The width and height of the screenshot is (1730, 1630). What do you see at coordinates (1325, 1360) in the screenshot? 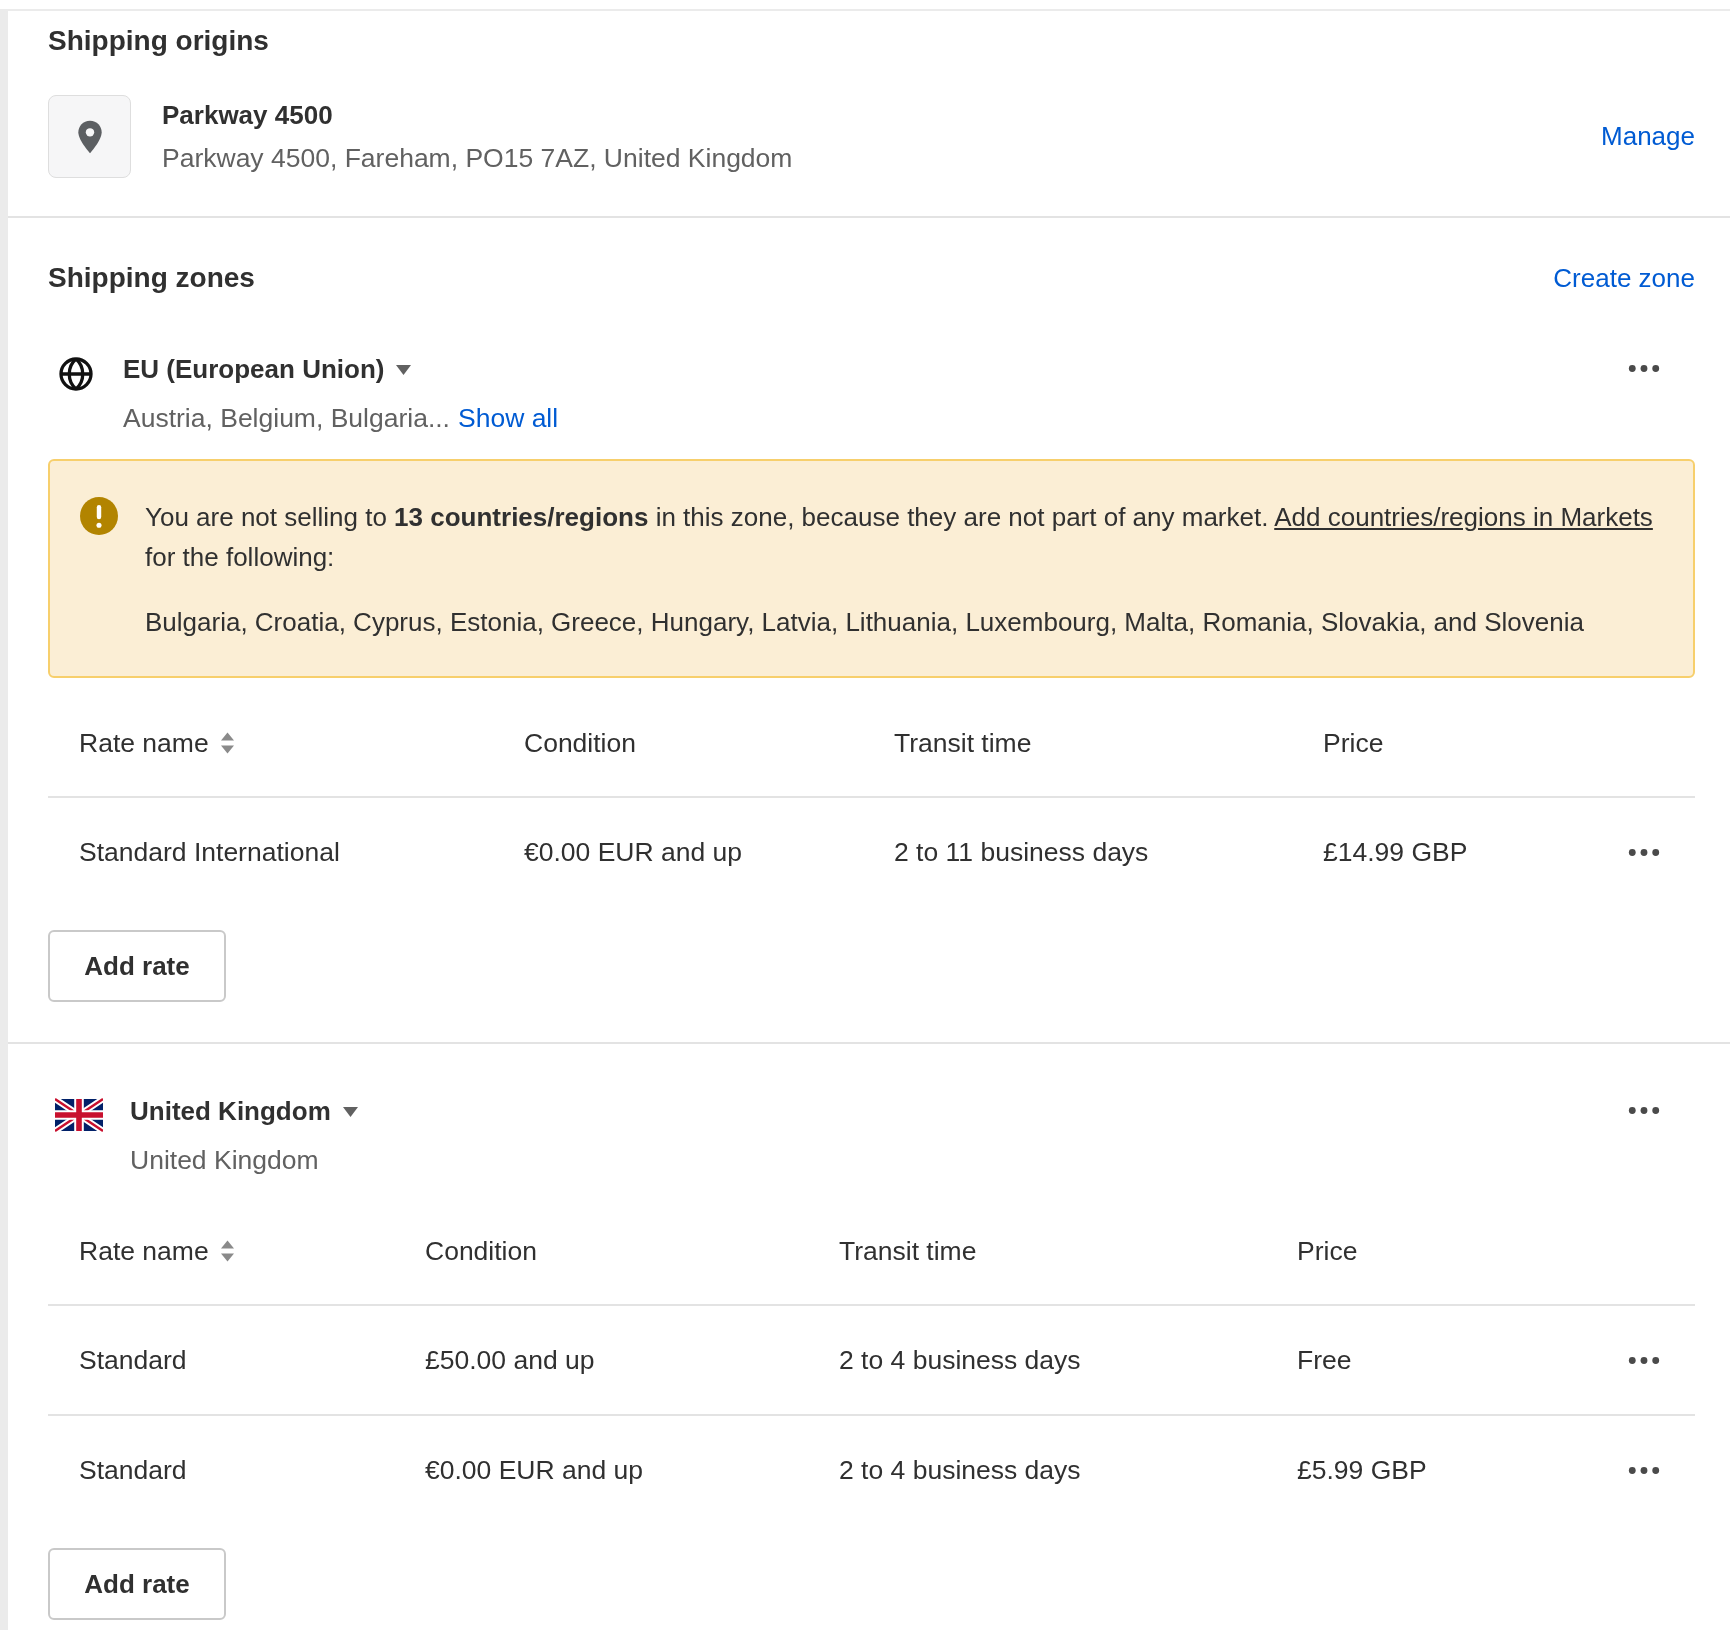
I see `table-cell-text: Free` at bounding box center [1325, 1360].